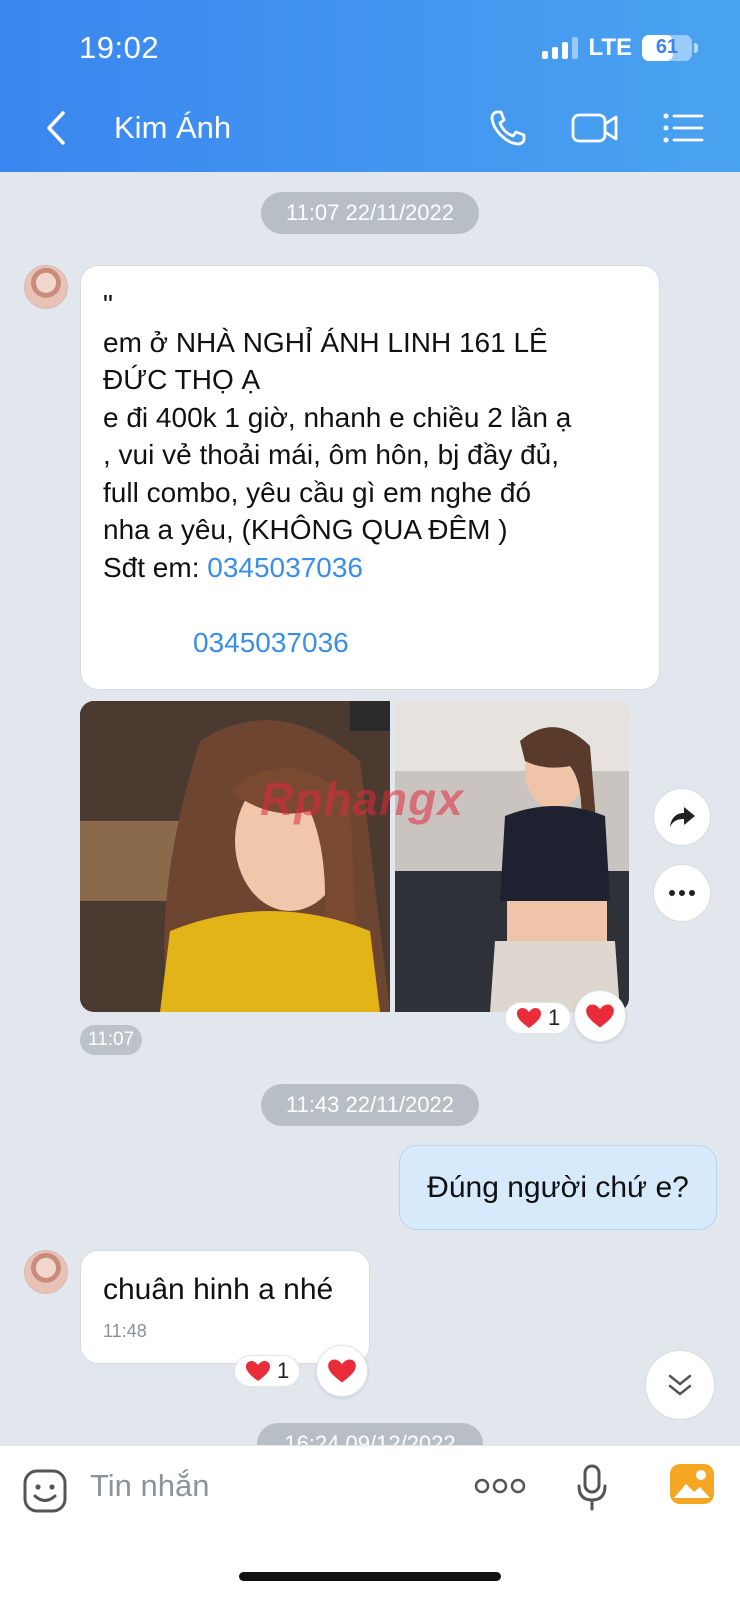 The height and width of the screenshot is (1600, 740). What do you see at coordinates (271, 642) in the screenshot?
I see `phone-link-2: 0345037036` at bounding box center [271, 642].